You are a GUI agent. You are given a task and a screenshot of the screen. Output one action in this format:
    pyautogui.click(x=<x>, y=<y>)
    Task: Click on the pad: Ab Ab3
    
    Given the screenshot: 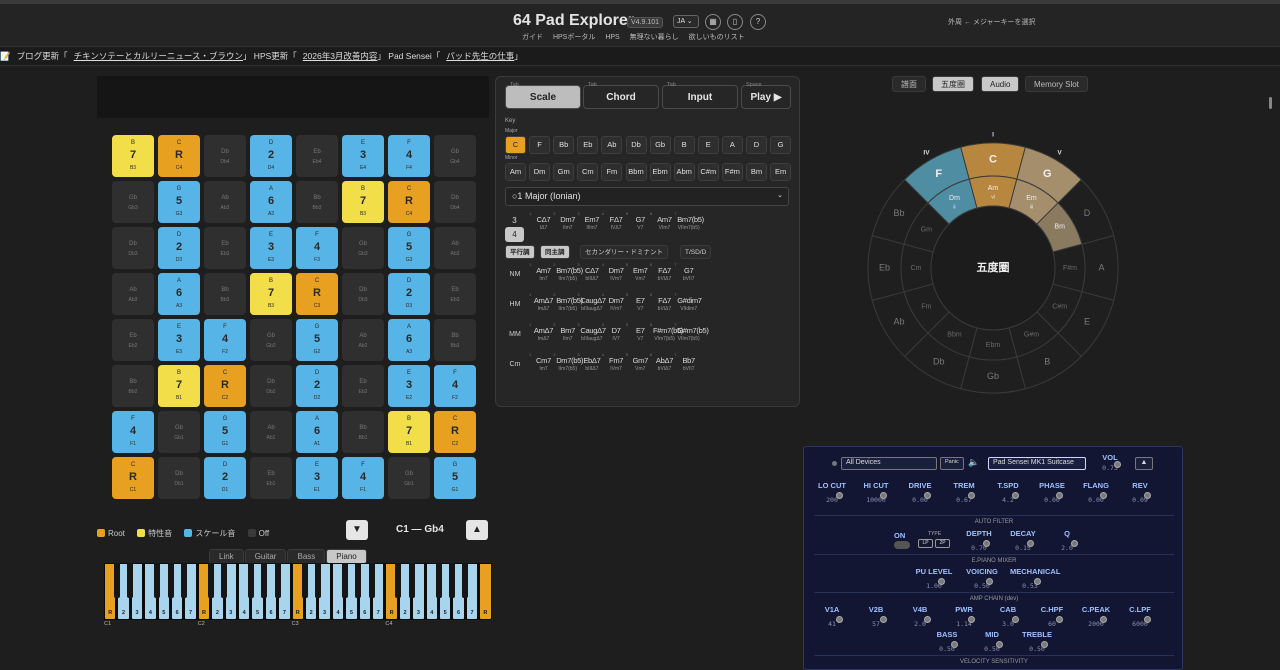 What is the action you would take?
    pyautogui.click(x=225, y=202)
    